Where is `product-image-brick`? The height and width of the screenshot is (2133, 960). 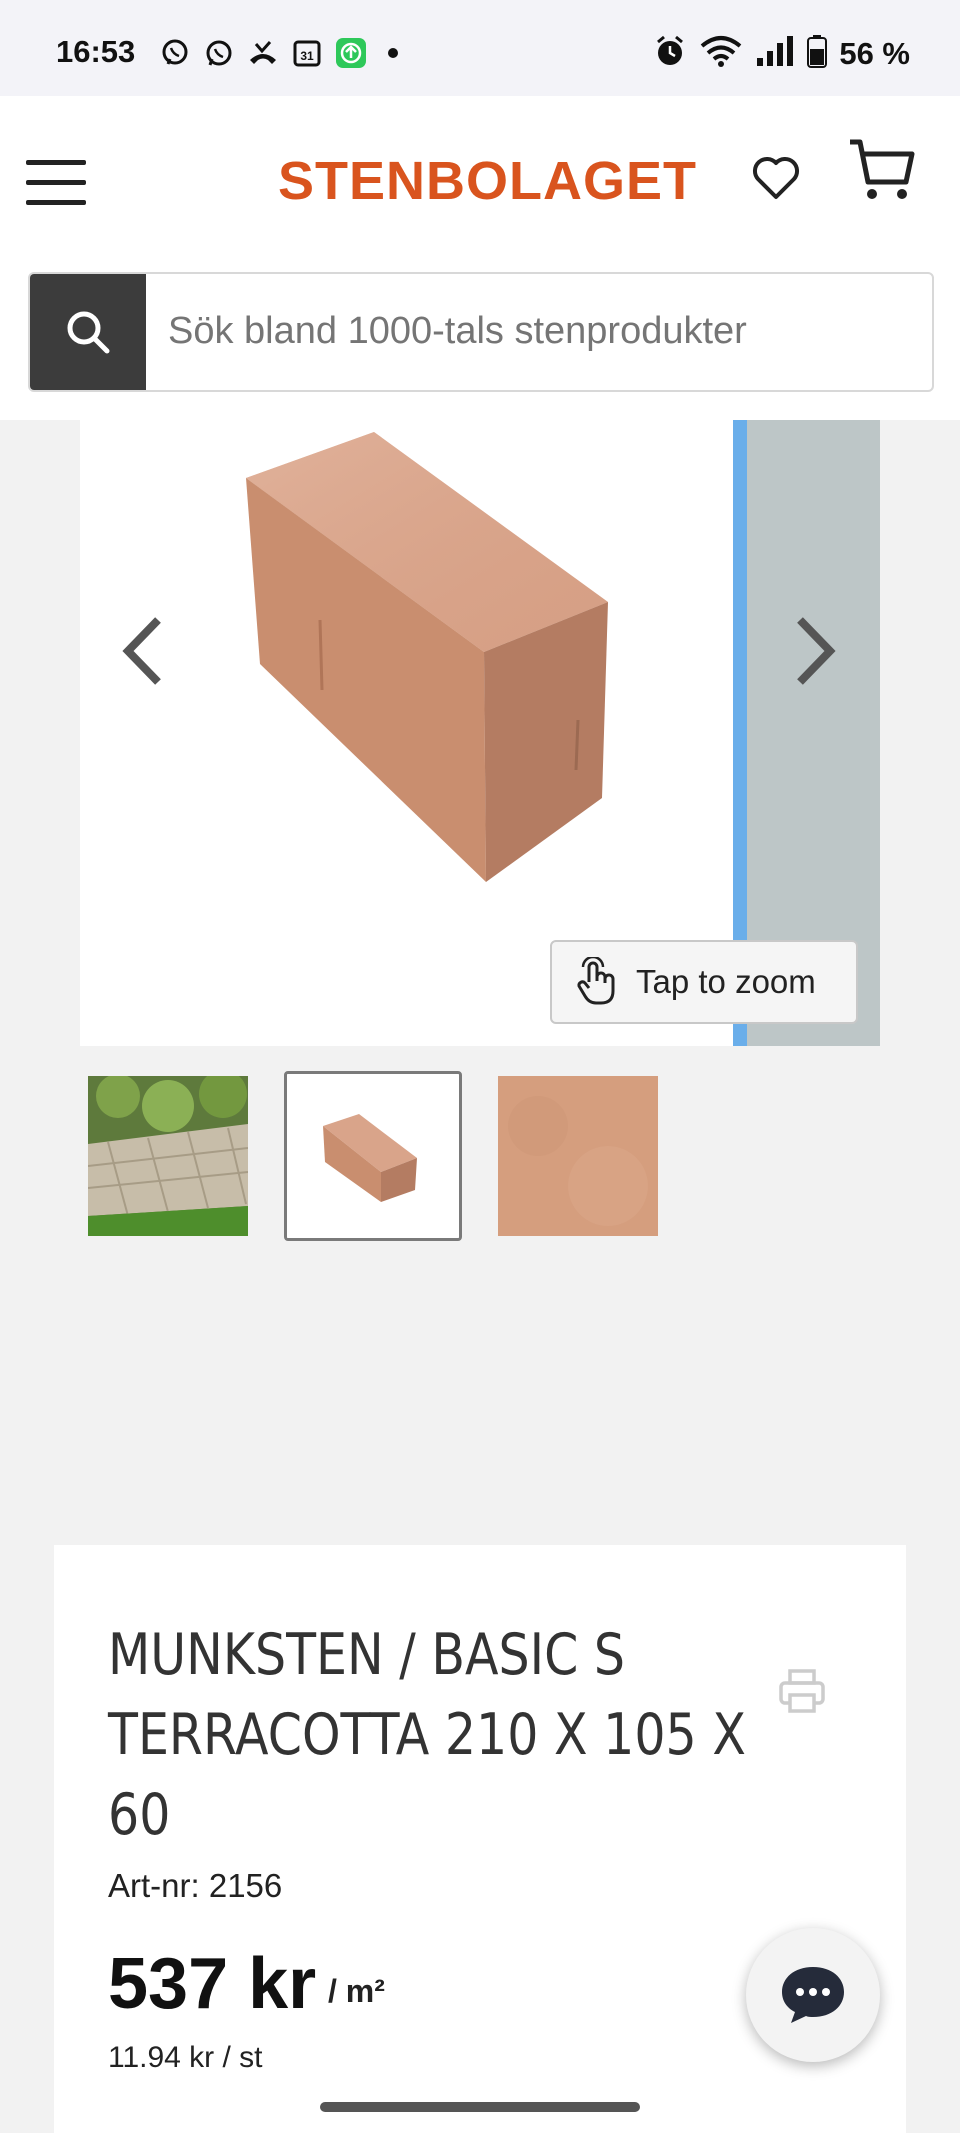 product-image-brick is located at coordinates (440, 660).